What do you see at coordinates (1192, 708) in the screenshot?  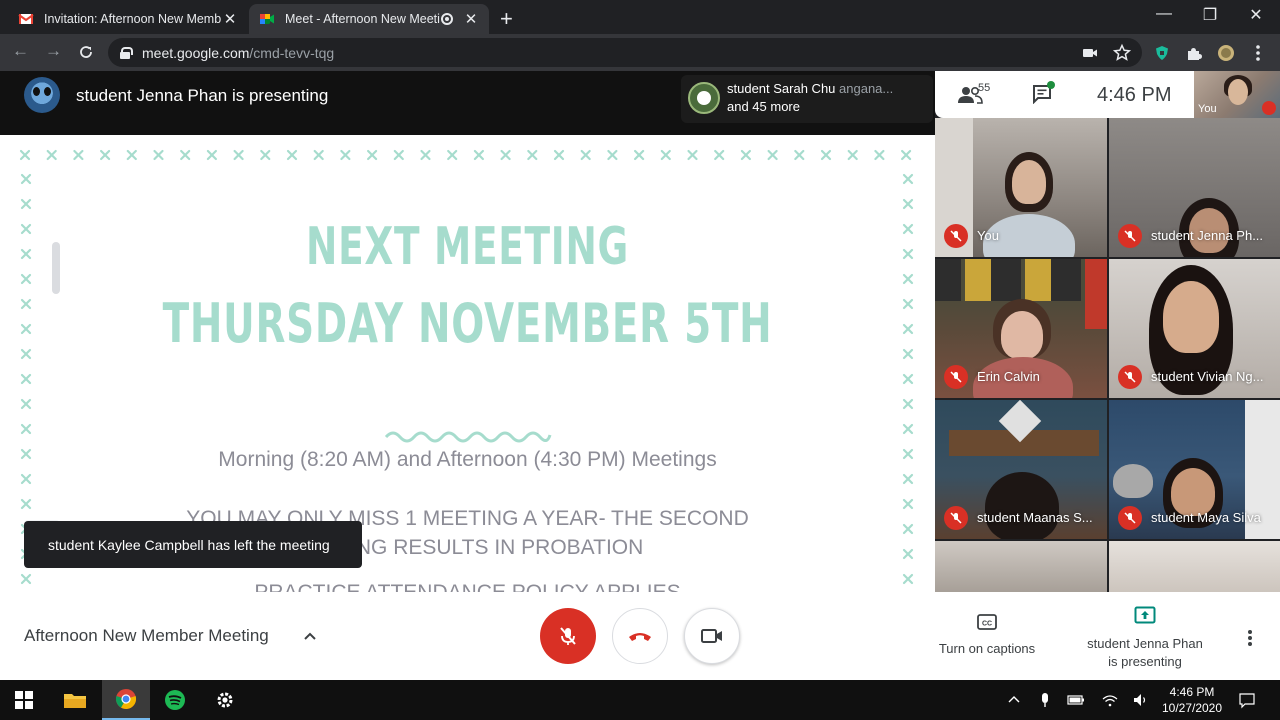 I see `taskbar-date: 10/27/2020` at bounding box center [1192, 708].